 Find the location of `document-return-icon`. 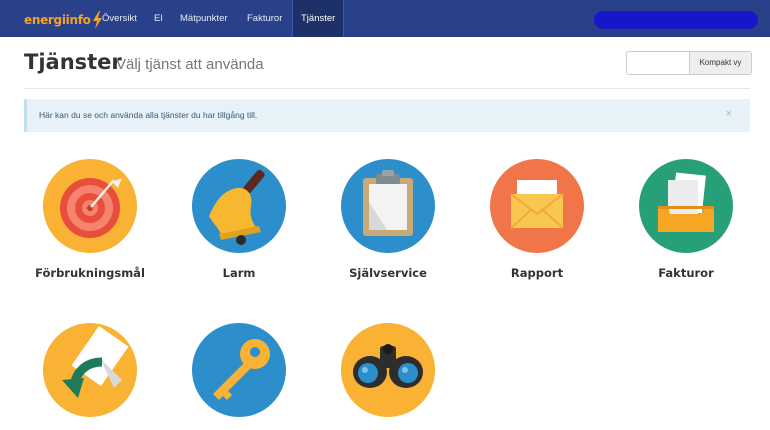

document-return-icon is located at coordinates (90, 370).